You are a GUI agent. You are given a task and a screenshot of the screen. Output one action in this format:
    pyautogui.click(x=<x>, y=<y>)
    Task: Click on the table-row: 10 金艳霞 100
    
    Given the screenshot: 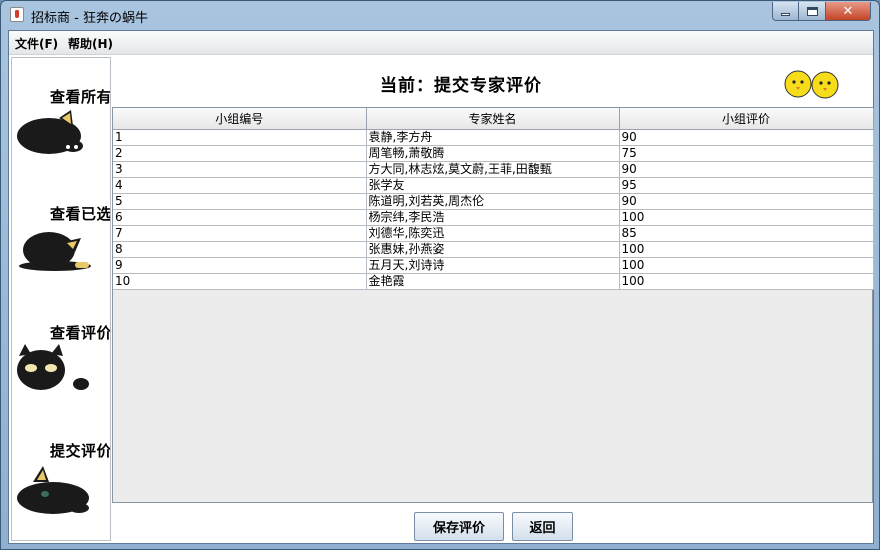 What is the action you would take?
    pyautogui.click(x=493, y=281)
    